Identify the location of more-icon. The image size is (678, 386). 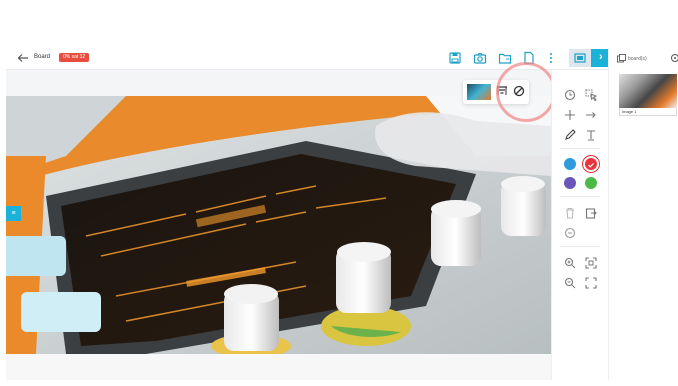
(551, 58).